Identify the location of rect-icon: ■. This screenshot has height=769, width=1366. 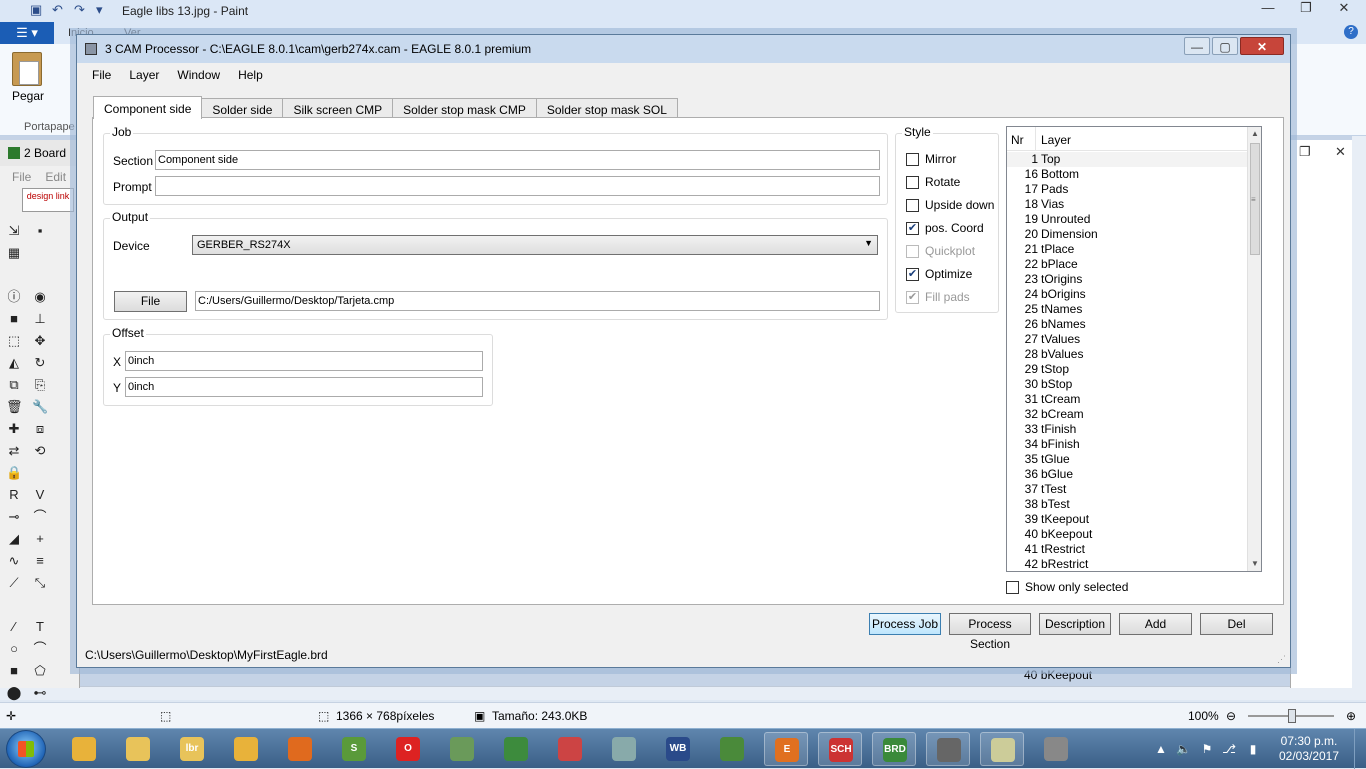
(14, 671).